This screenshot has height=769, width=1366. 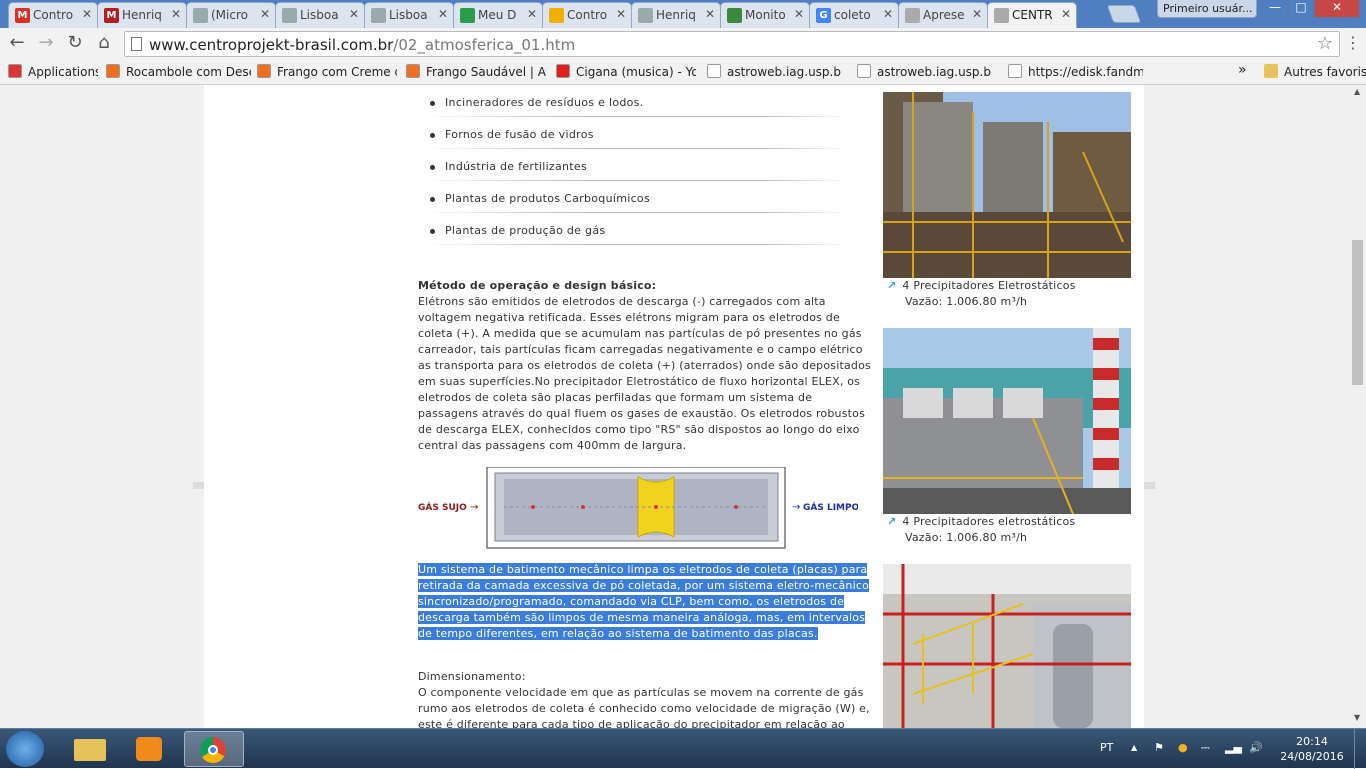 What do you see at coordinates (1353, 43) in the screenshot?
I see `menu-icon: ⋮` at bounding box center [1353, 43].